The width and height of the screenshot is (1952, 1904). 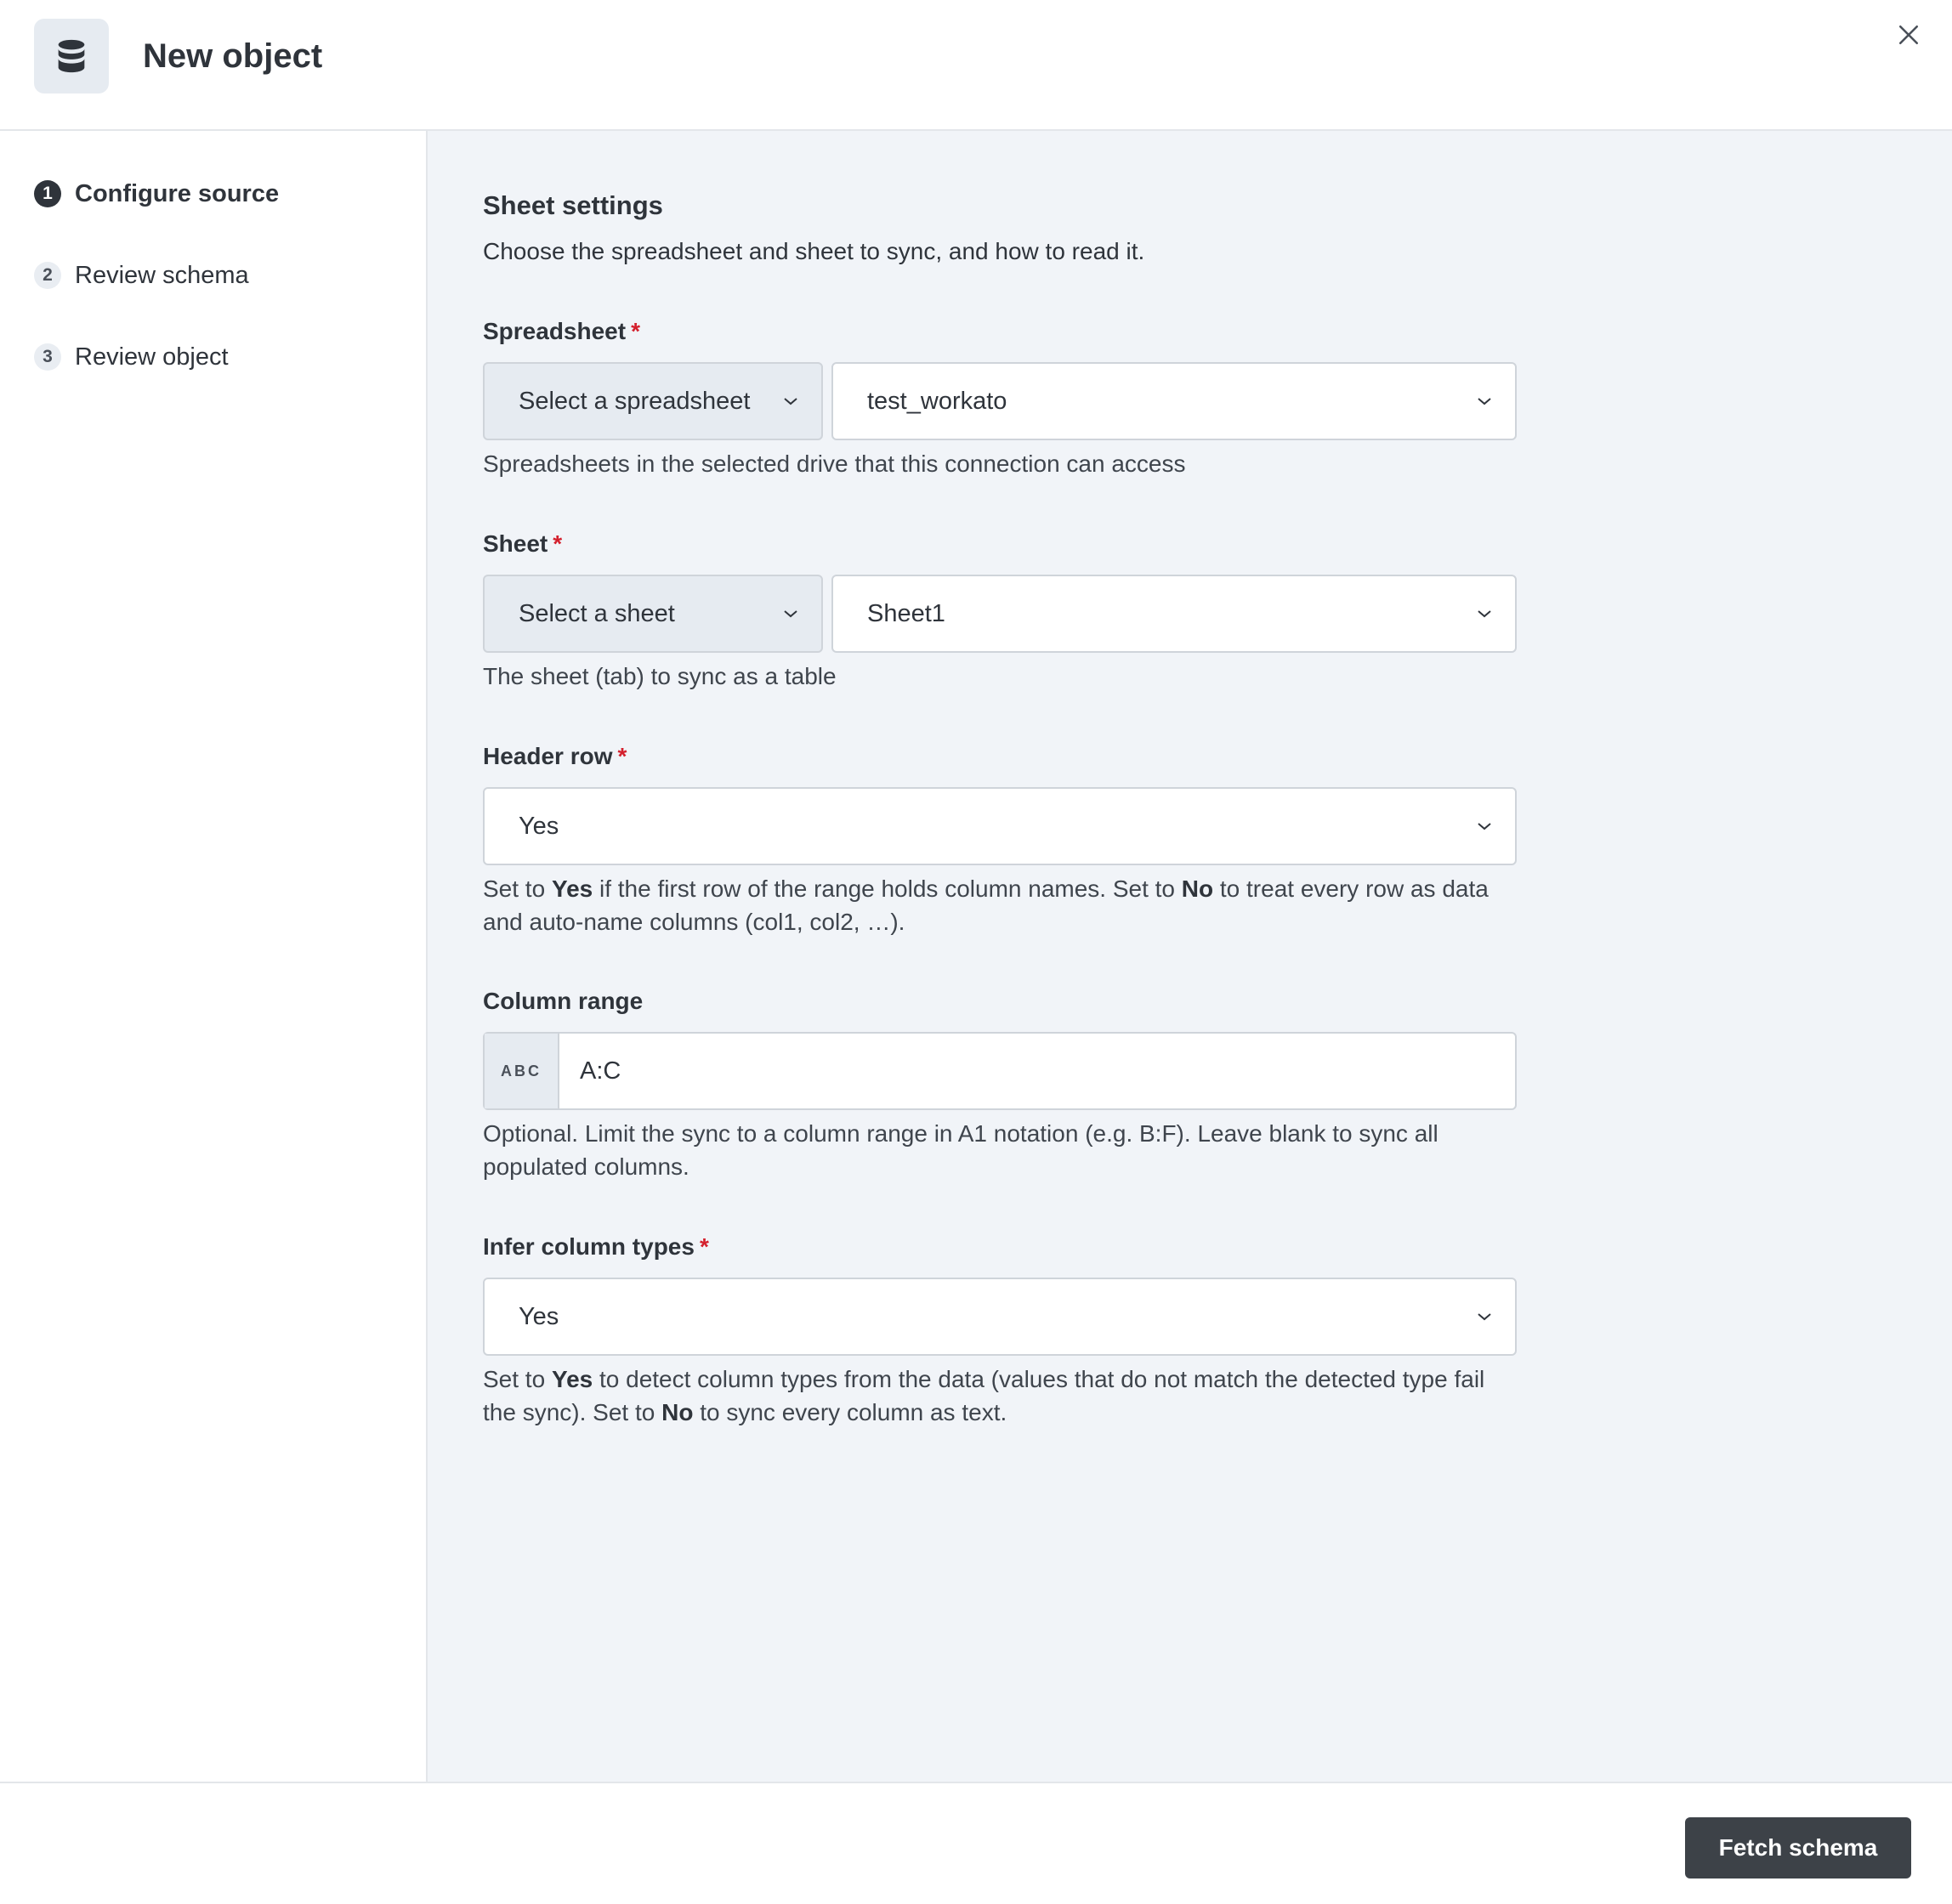 I want to click on database-icon, so click(x=71, y=56).